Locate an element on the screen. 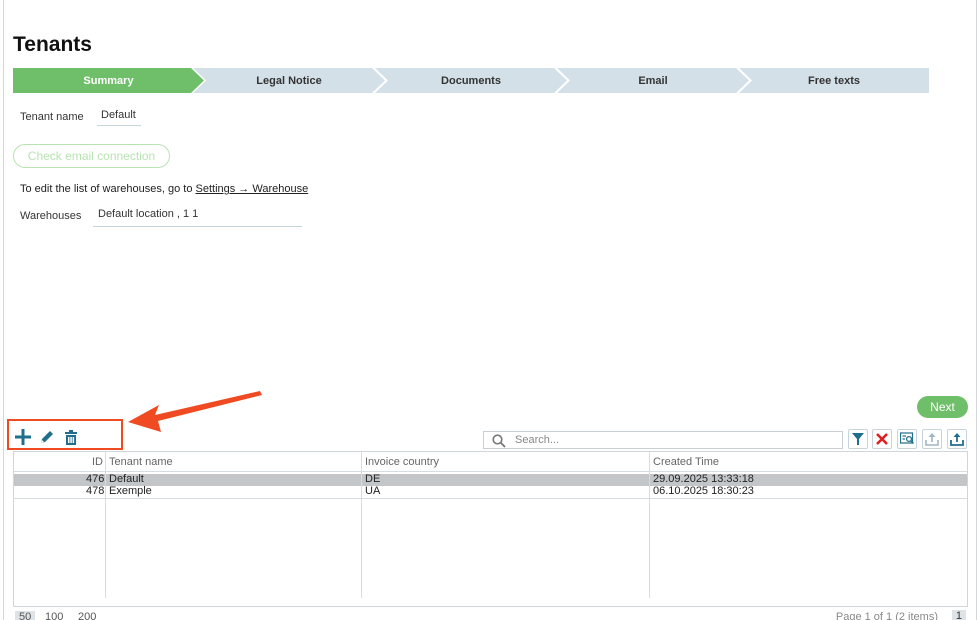 Image resolution: width=978 pixels, height=620 pixels. warehouses-label: Warehouses is located at coordinates (51, 216).